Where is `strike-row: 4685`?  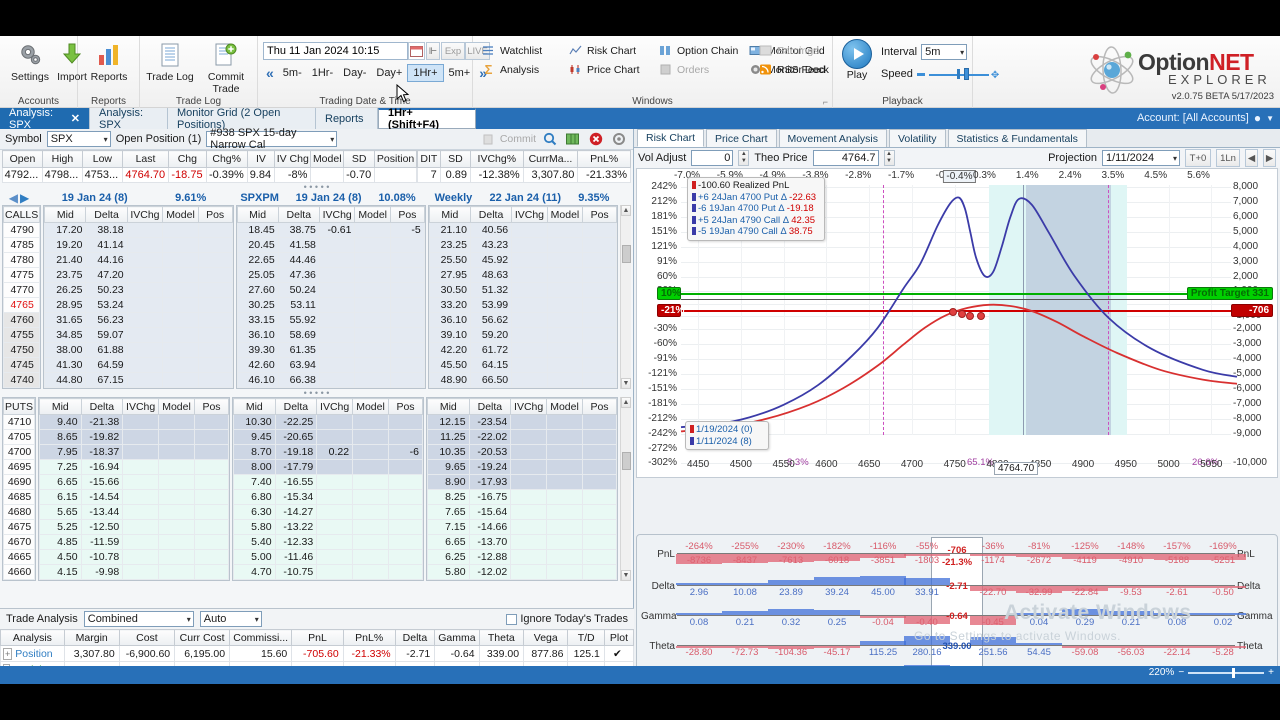
strike-row: 4685 is located at coordinates (19, 497).